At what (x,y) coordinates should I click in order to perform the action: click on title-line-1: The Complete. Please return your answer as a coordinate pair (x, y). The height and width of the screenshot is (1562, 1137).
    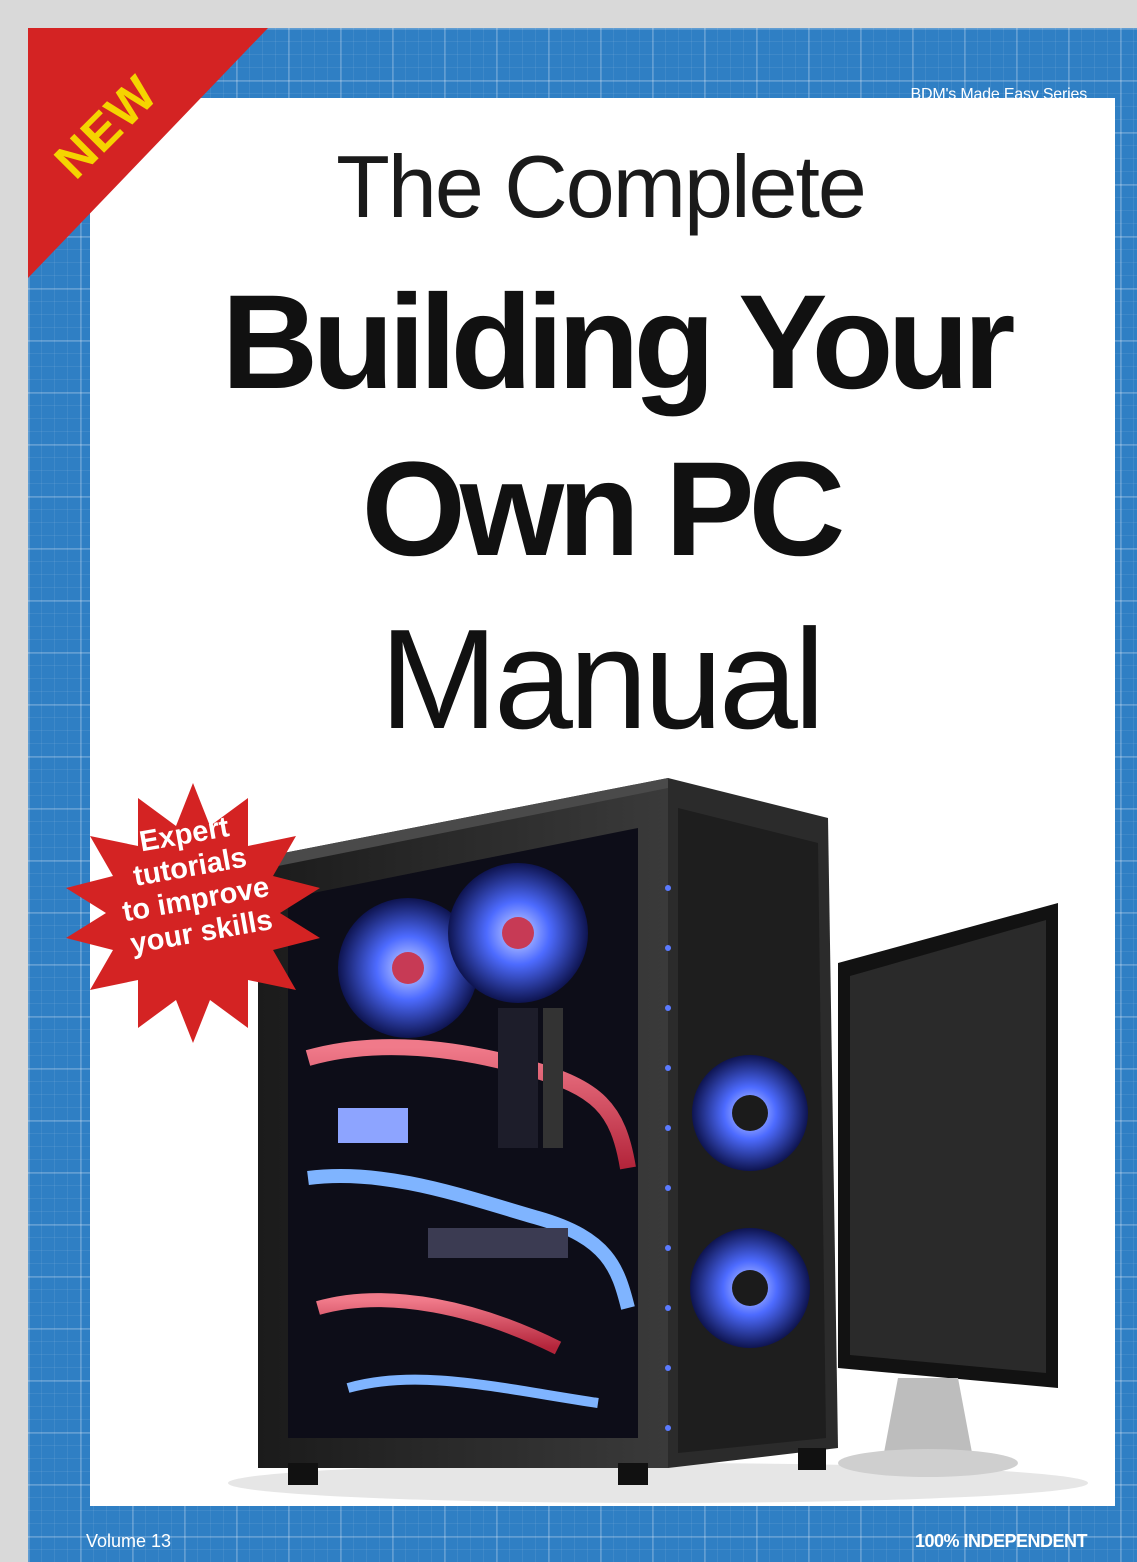
    Looking at the image, I should click on (601, 186).